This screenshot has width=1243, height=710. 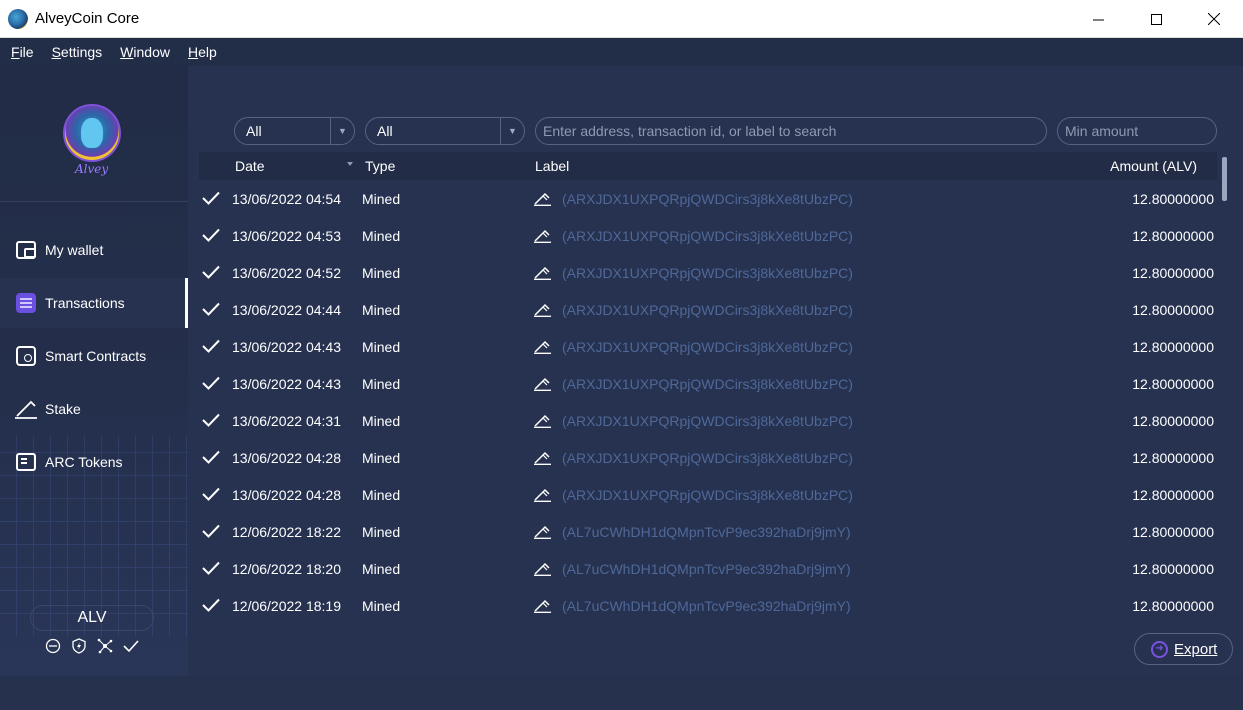 What do you see at coordinates (286, 199) in the screenshot?
I see `row-date: 13/06/2022 04:54` at bounding box center [286, 199].